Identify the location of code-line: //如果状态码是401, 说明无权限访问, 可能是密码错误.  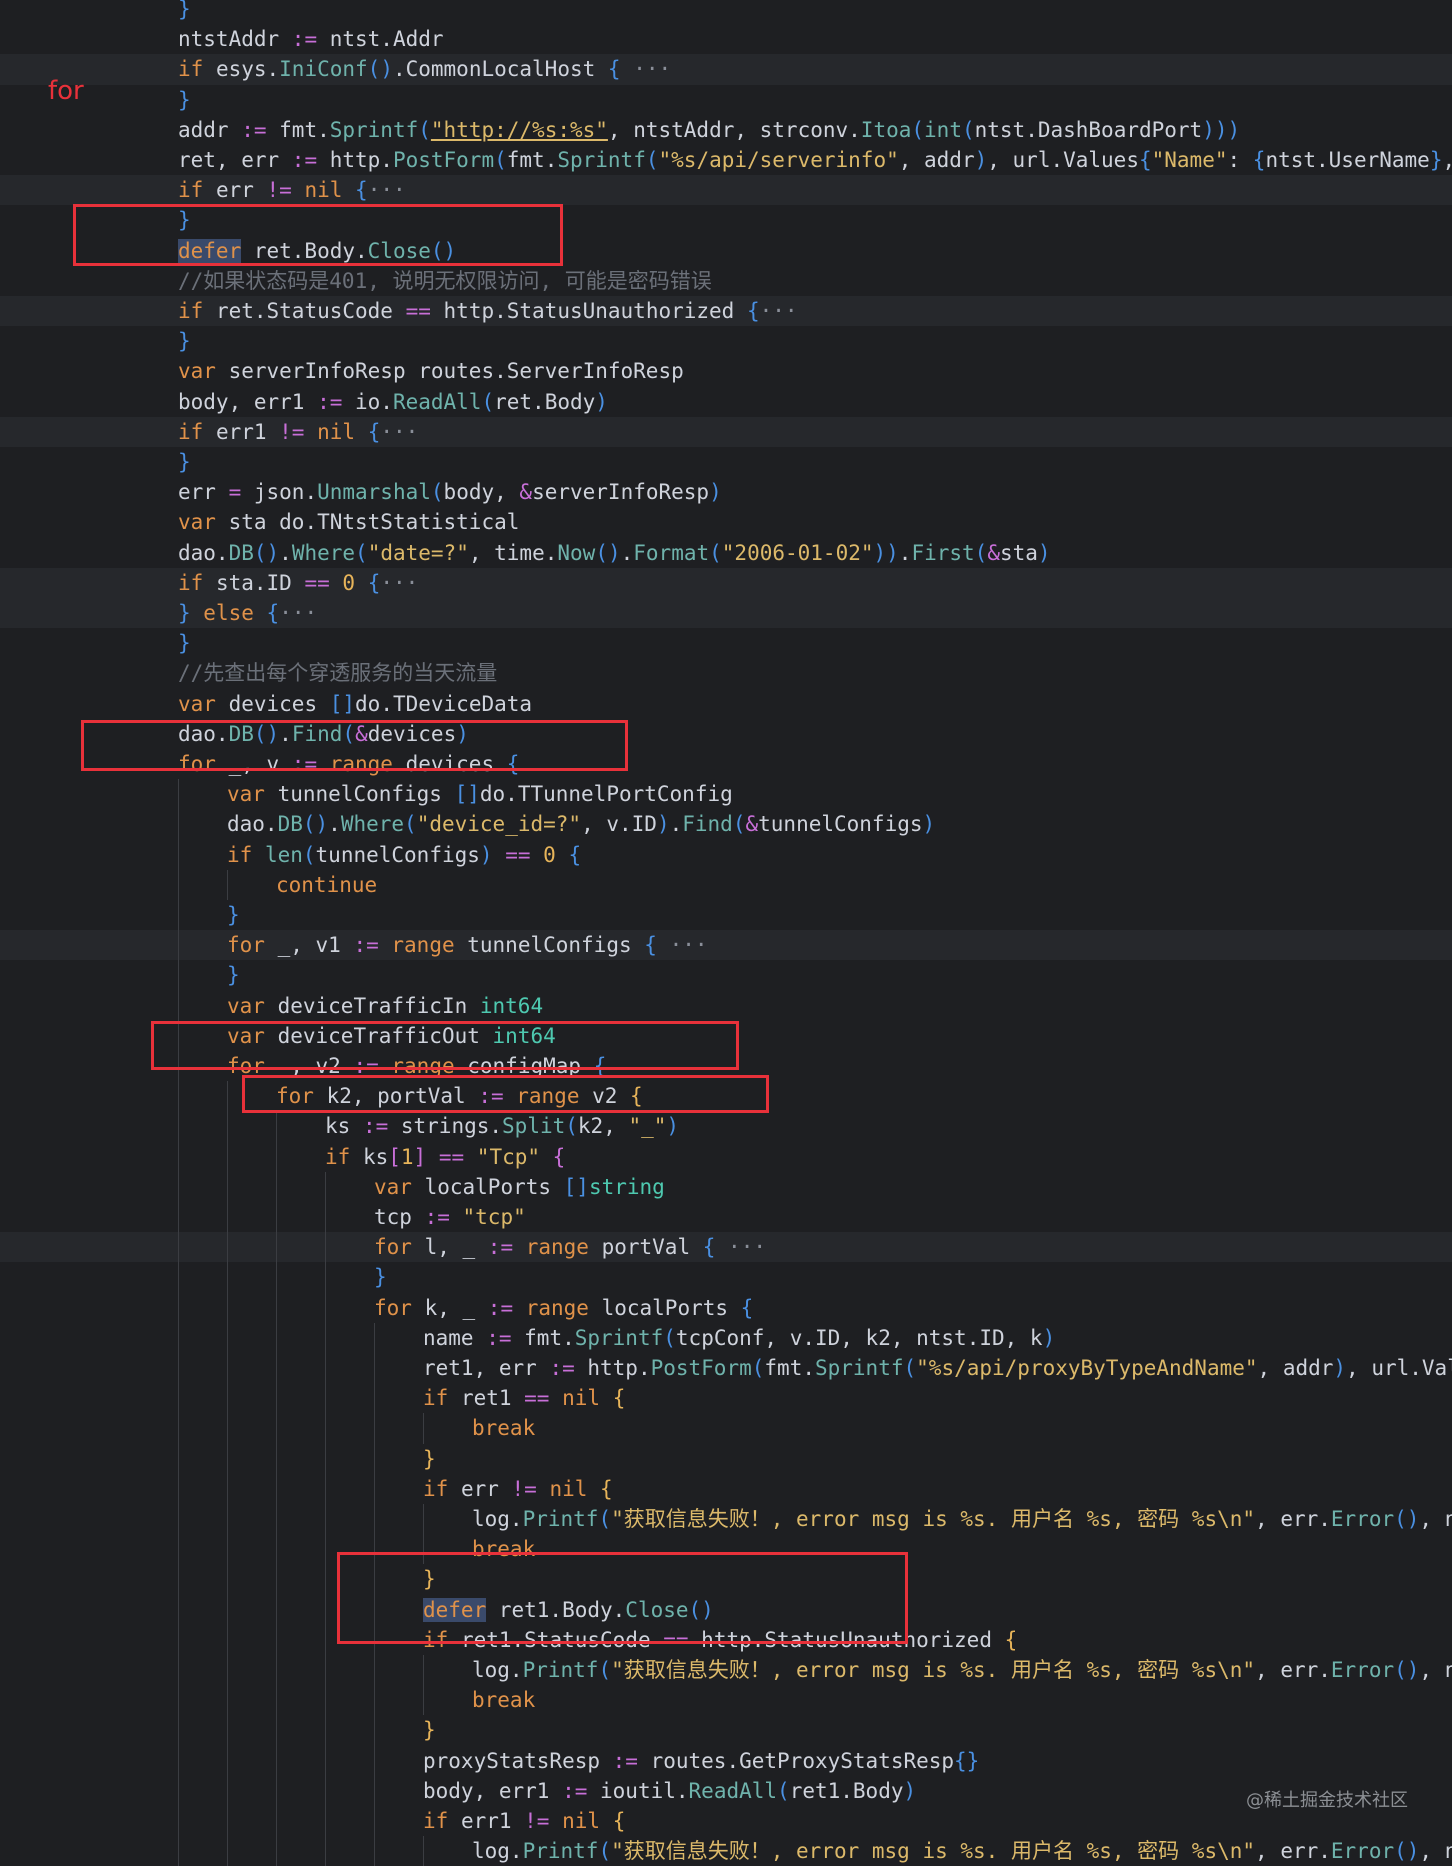
(726, 281).